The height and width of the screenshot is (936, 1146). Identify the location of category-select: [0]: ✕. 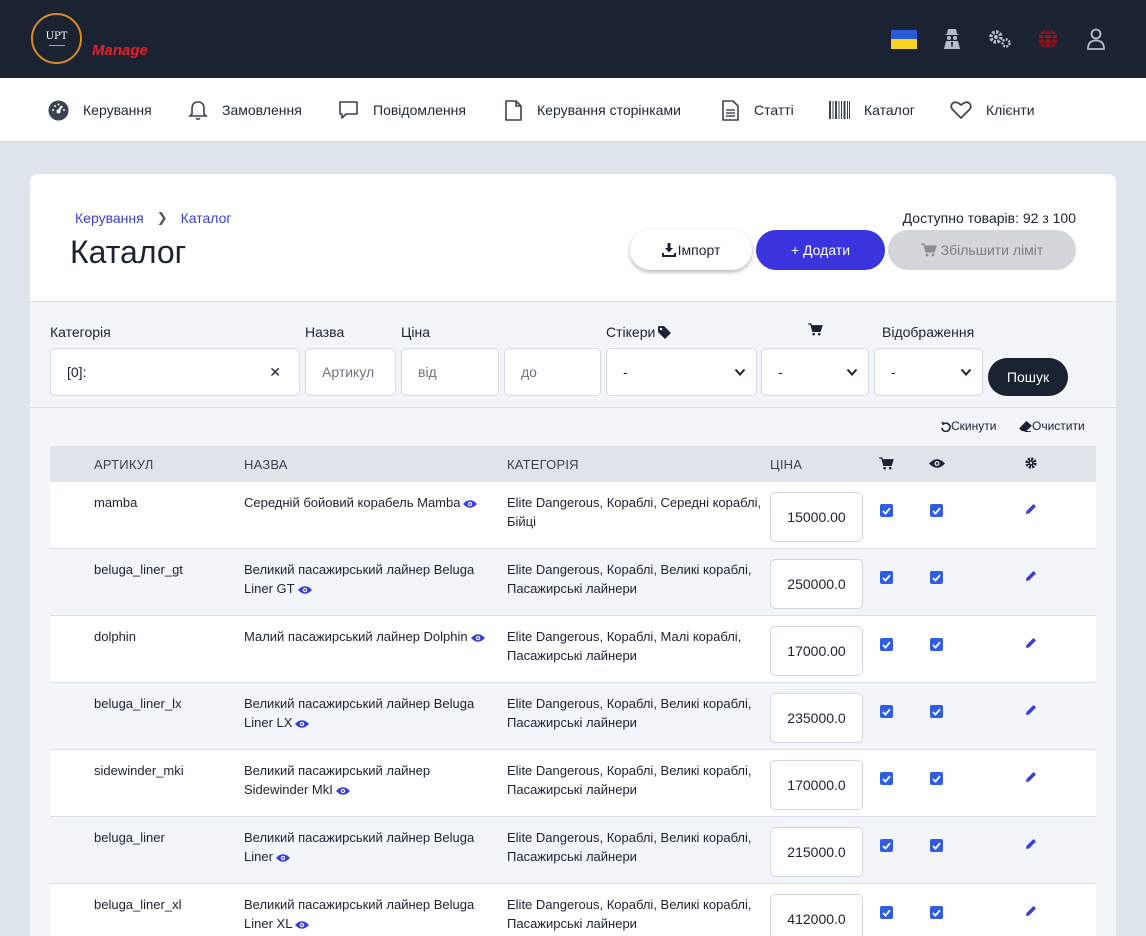
(175, 372).